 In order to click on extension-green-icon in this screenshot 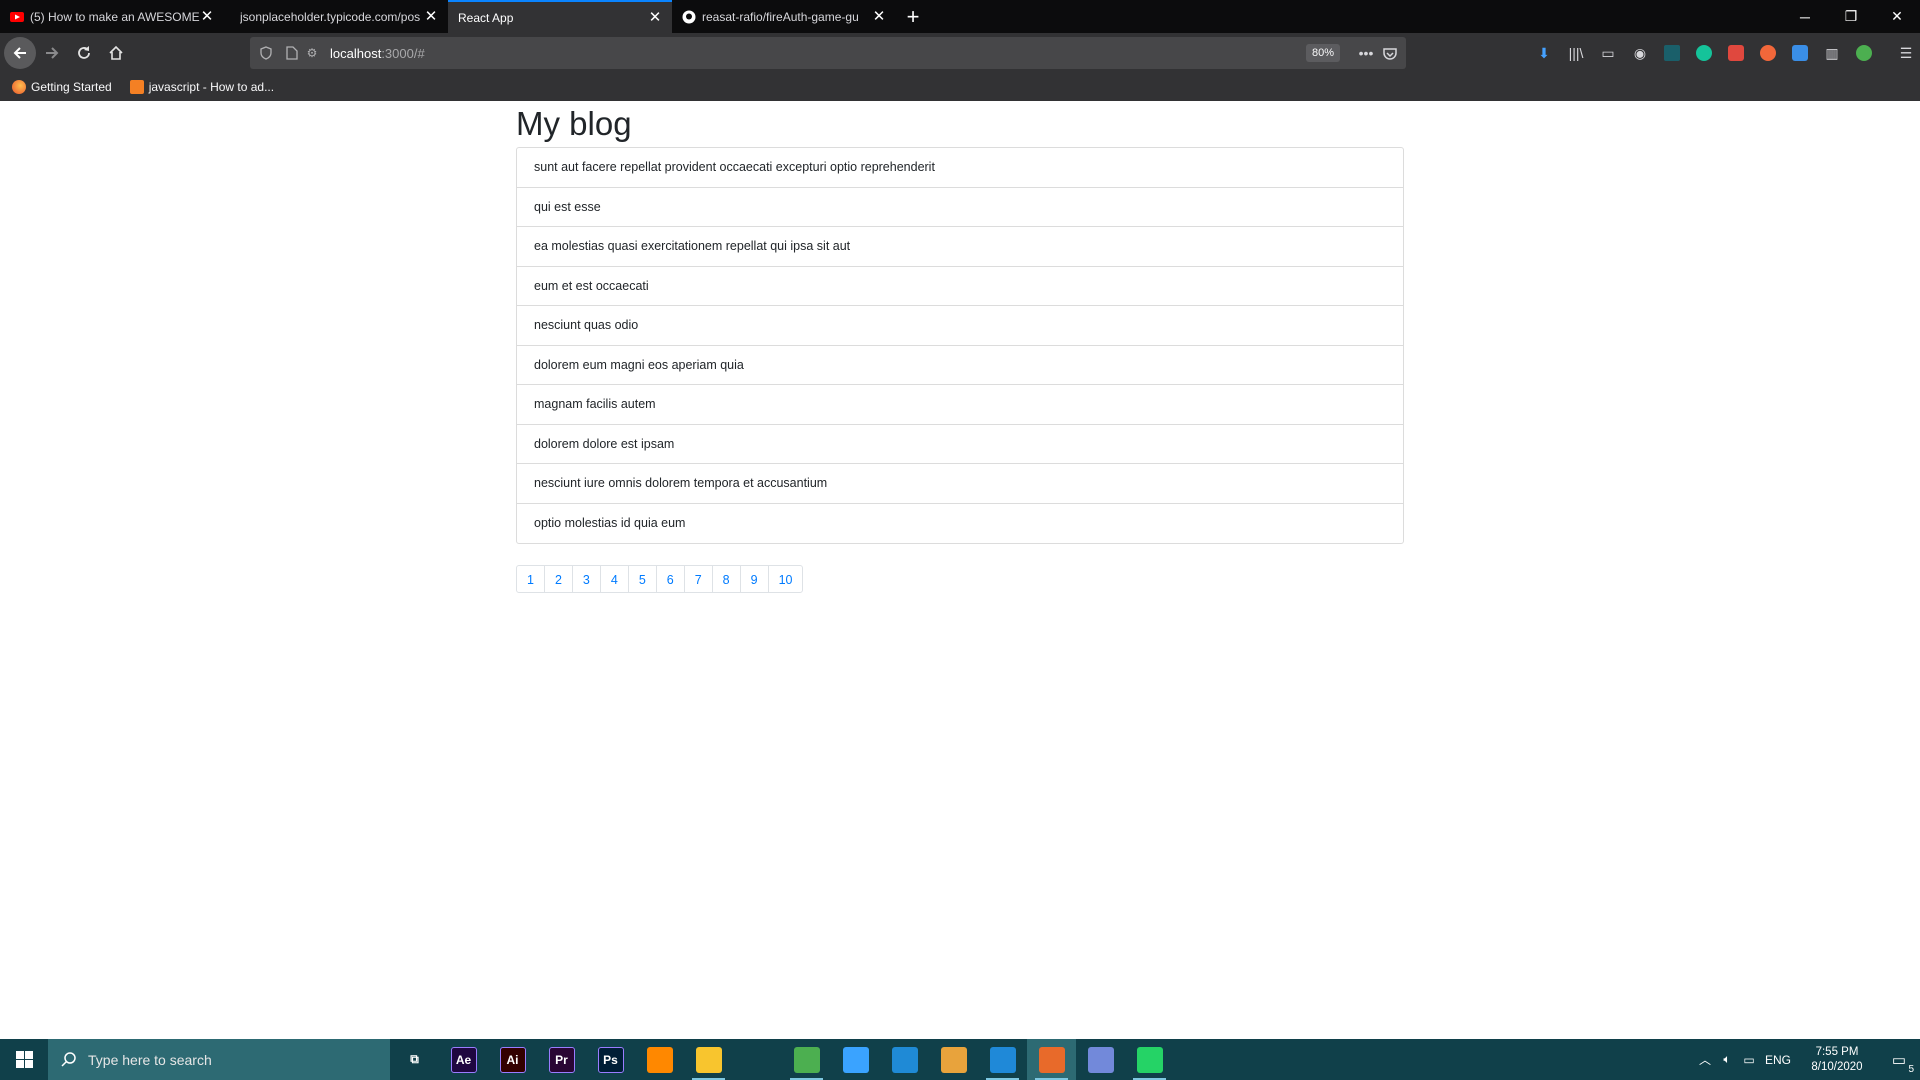, I will do `click(1864, 53)`.